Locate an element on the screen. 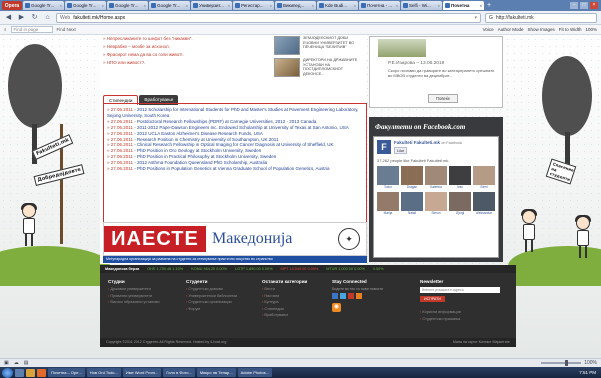 Image resolution: width=601 pixels, height=378 pixels. search-engine-icon: G is located at coordinates (491, 18).